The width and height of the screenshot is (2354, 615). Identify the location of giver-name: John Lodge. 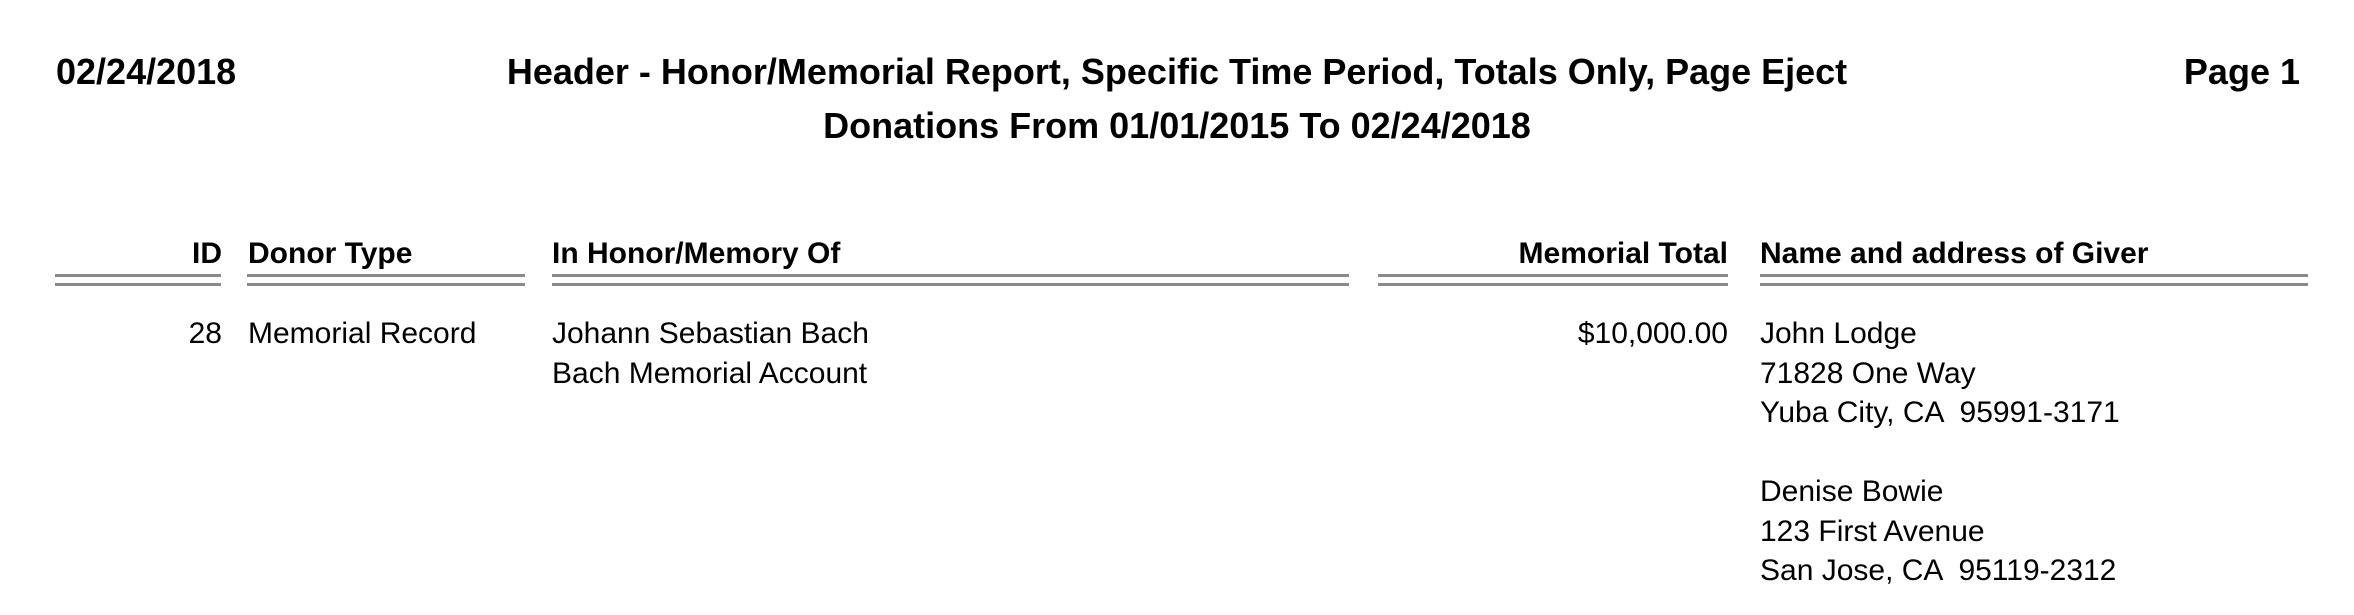
(1838, 333).